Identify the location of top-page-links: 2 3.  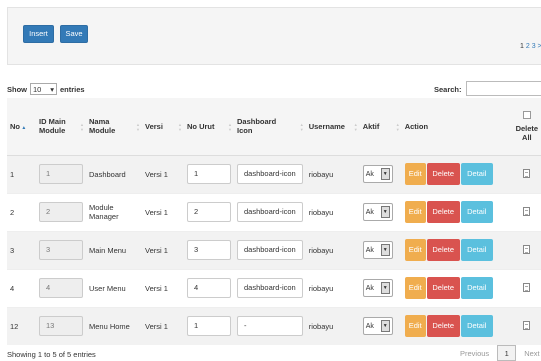
(531, 46).